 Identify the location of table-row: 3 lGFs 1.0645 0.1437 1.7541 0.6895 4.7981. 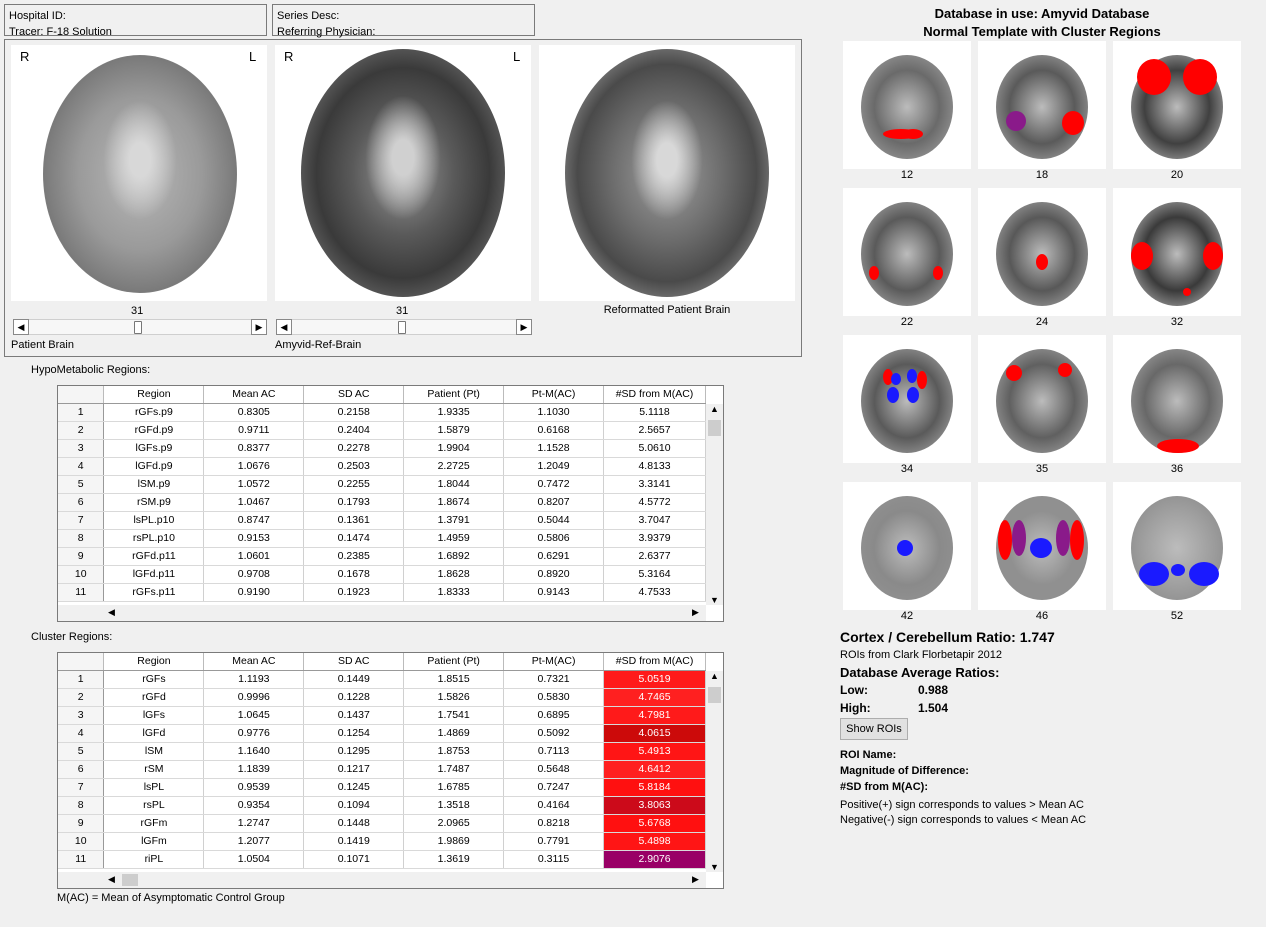
(382, 715).